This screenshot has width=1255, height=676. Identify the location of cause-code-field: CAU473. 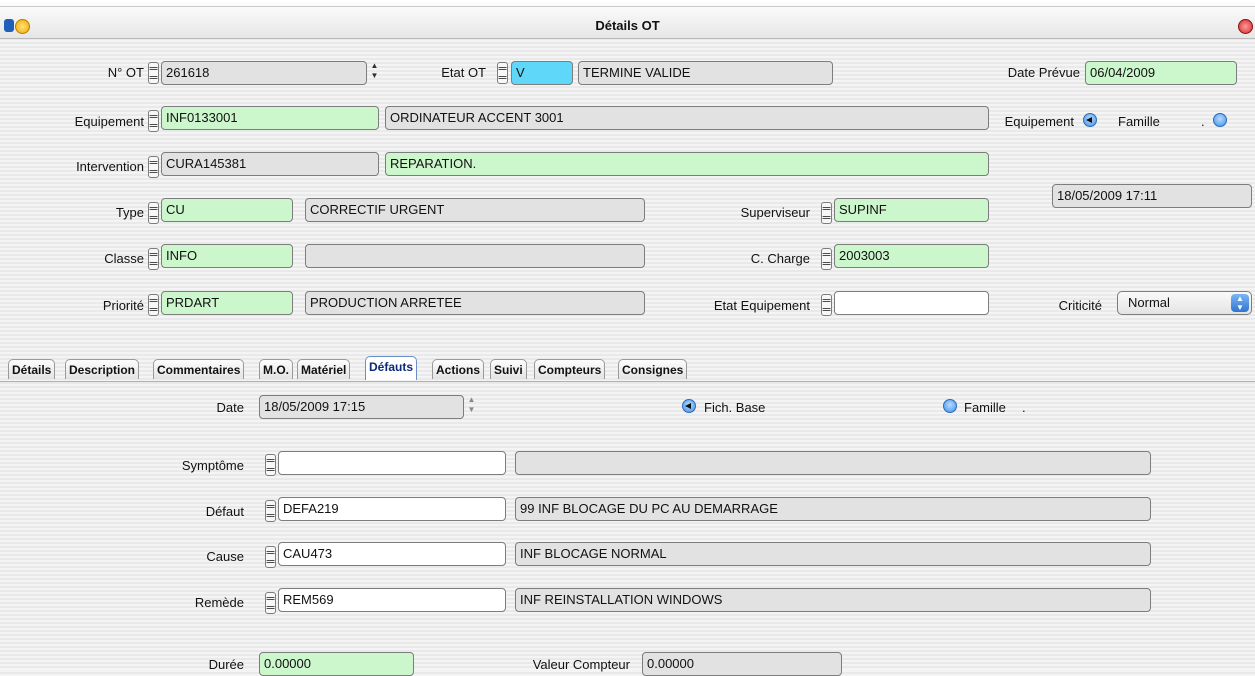
(392, 554).